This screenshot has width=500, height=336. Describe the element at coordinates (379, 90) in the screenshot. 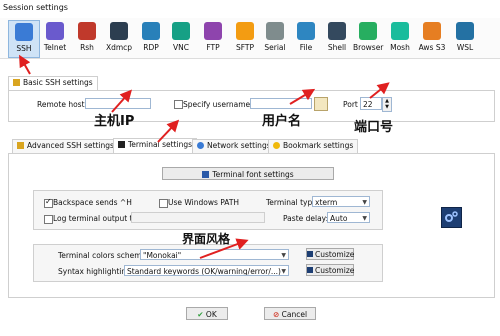

I see `arrow-to-port` at that location.